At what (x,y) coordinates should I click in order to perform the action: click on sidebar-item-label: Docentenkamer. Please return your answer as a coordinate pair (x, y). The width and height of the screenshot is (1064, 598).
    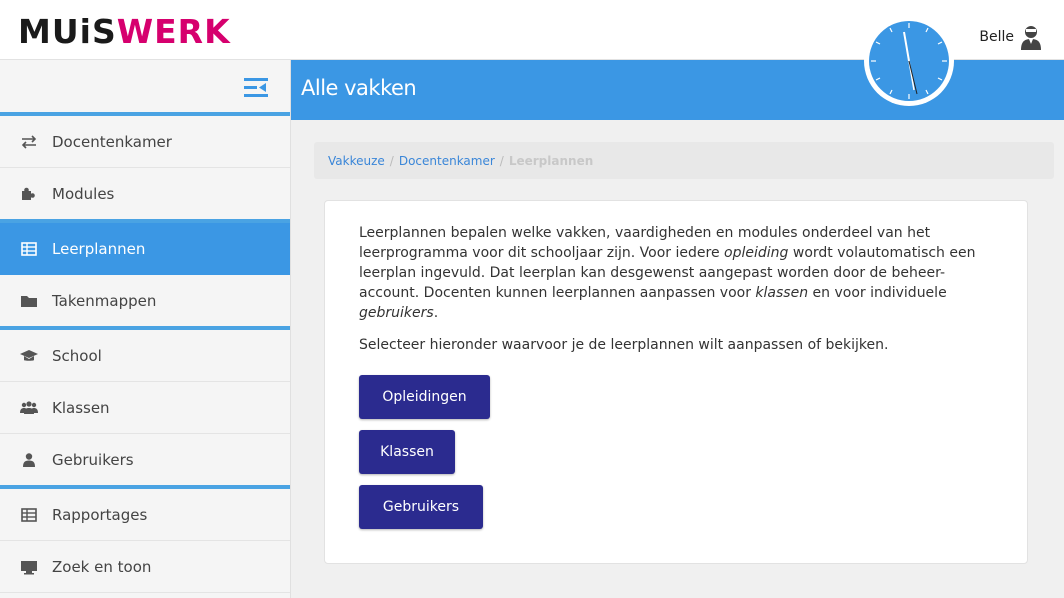
    Looking at the image, I should click on (112, 141).